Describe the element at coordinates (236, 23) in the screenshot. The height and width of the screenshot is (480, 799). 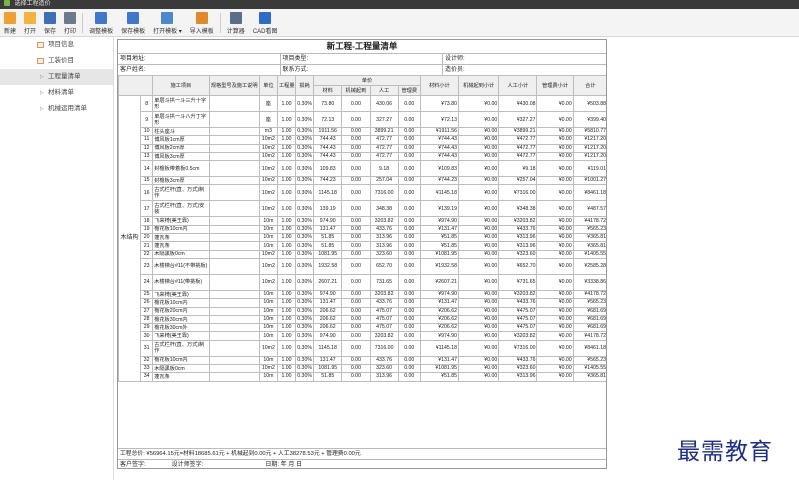
I see `toolbar-button-8: 计算器` at that location.